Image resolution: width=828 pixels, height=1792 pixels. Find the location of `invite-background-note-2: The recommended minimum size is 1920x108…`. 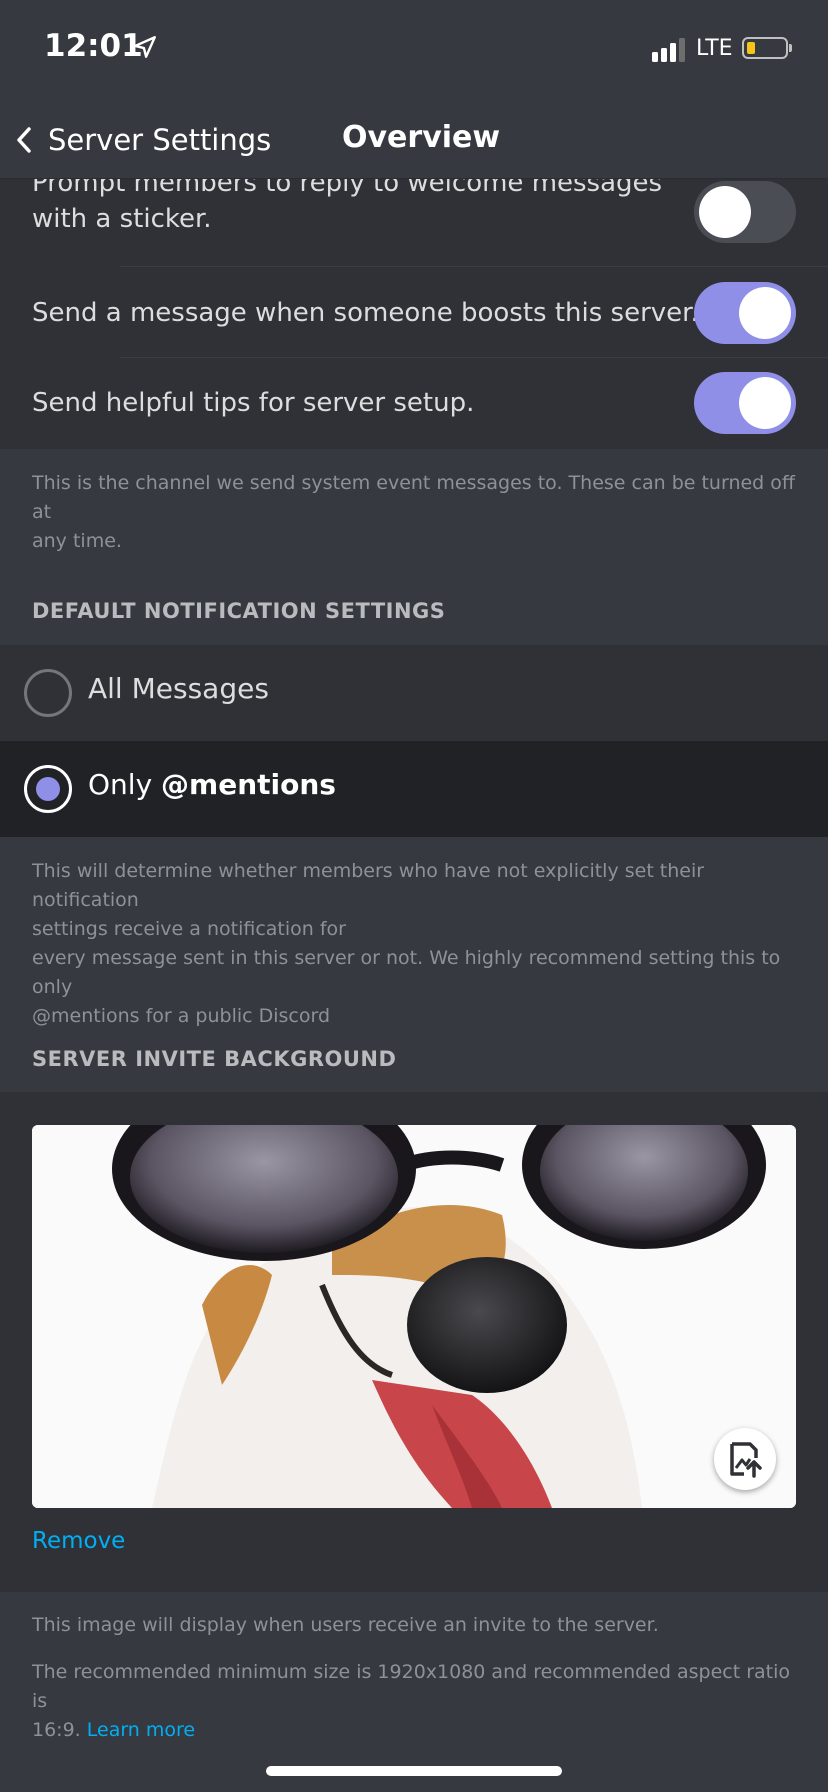

invite-background-note-2: The recommended minimum size is 1920x108… is located at coordinates (414, 1701).